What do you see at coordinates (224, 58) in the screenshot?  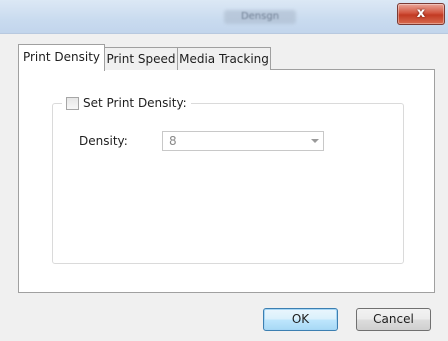 I see `tab-media-tracking: Media Tracking` at bounding box center [224, 58].